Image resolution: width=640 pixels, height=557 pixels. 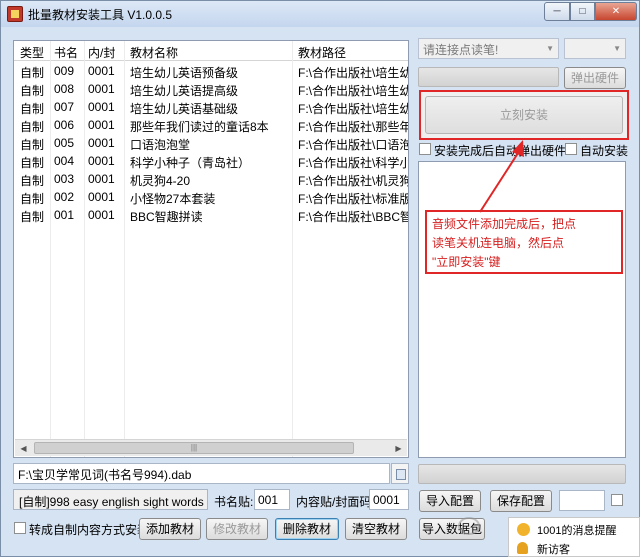 What do you see at coordinates (522, 548) in the screenshot?
I see `visitor-icon` at bounding box center [522, 548].